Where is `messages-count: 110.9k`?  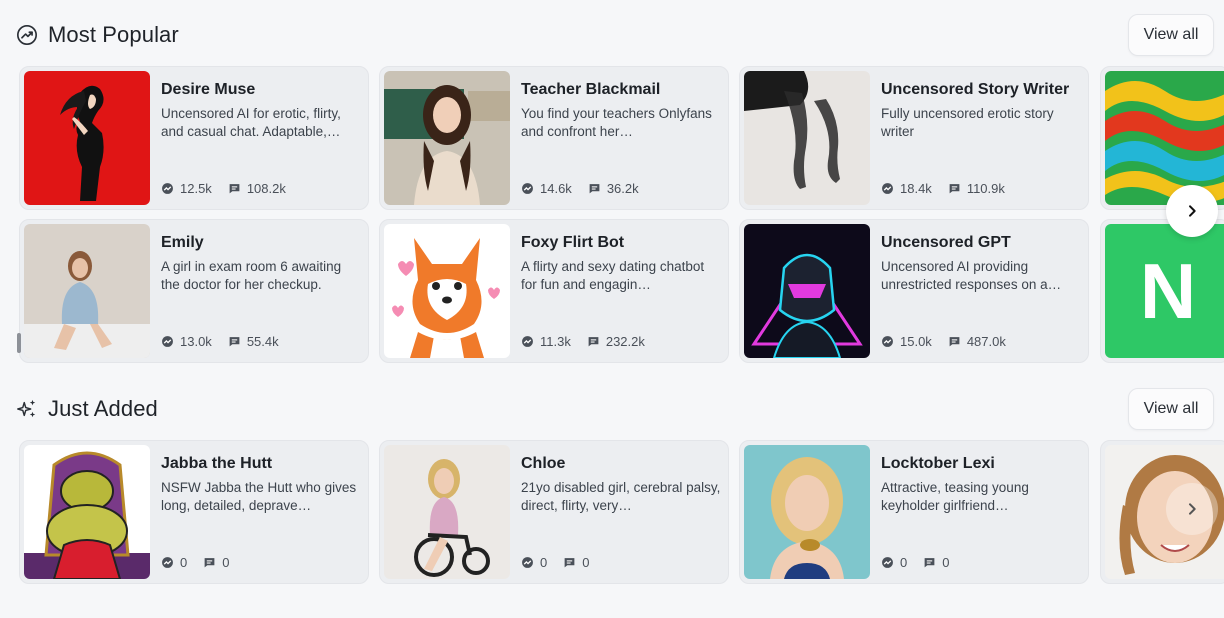 messages-count: 110.9k is located at coordinates (985, 188).